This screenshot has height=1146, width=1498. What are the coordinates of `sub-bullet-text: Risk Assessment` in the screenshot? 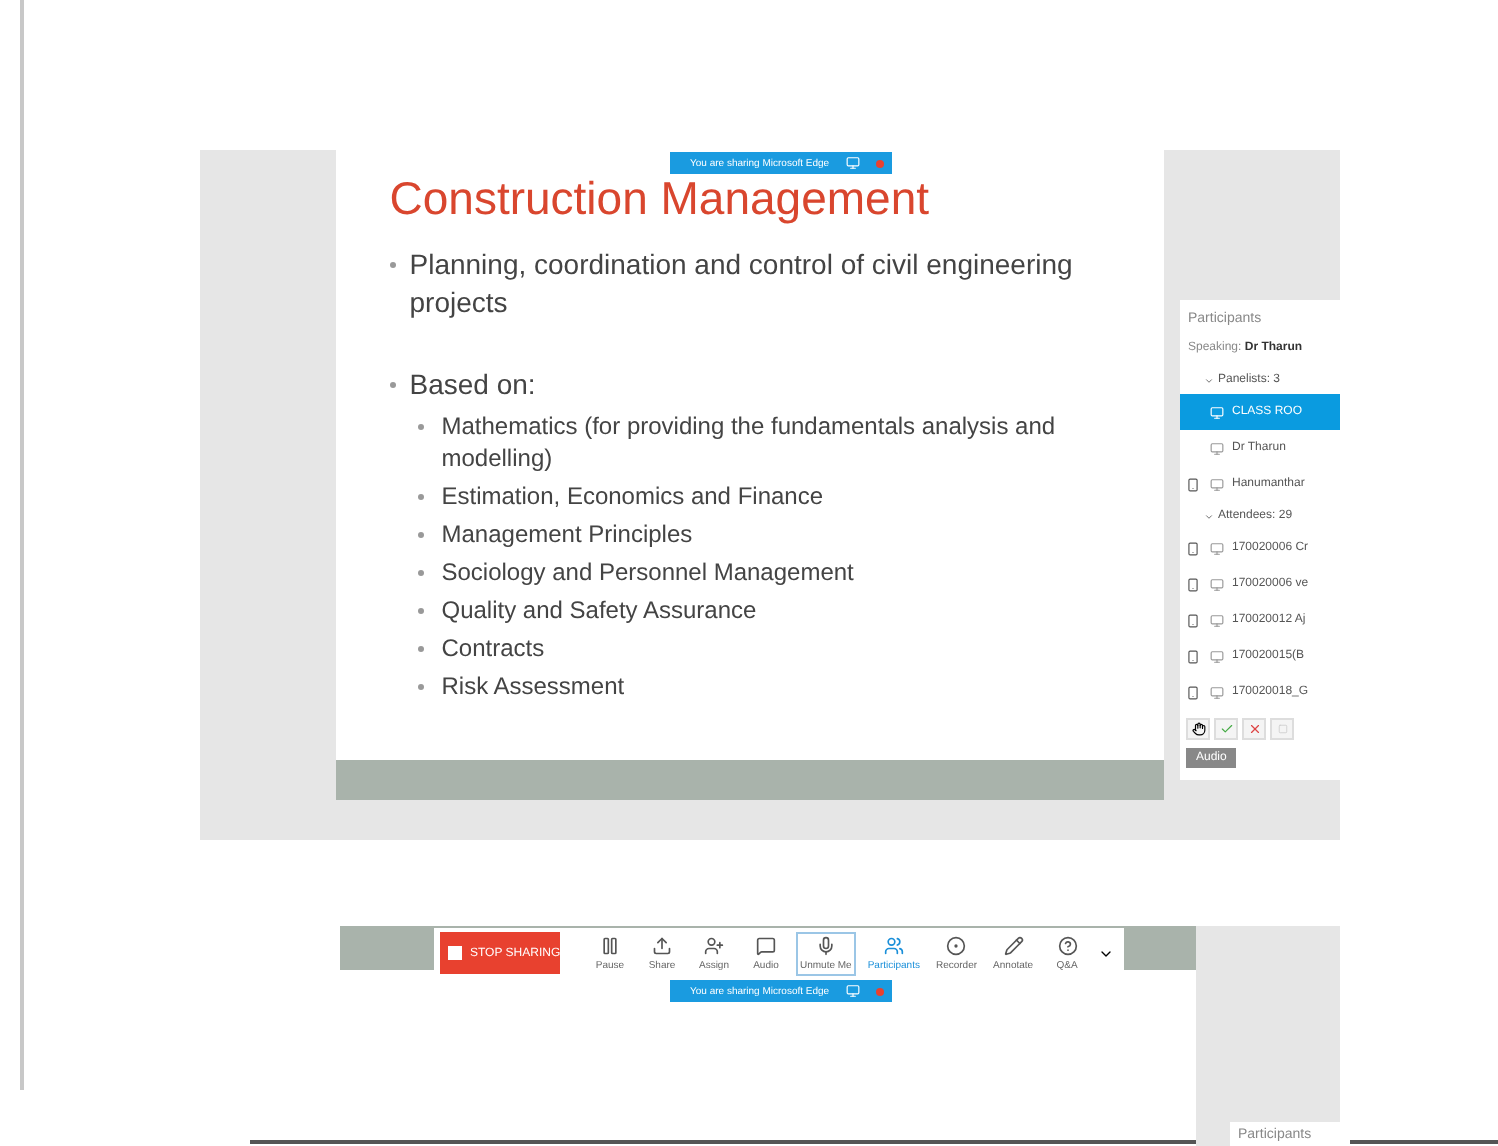 It's located at (533, 686).